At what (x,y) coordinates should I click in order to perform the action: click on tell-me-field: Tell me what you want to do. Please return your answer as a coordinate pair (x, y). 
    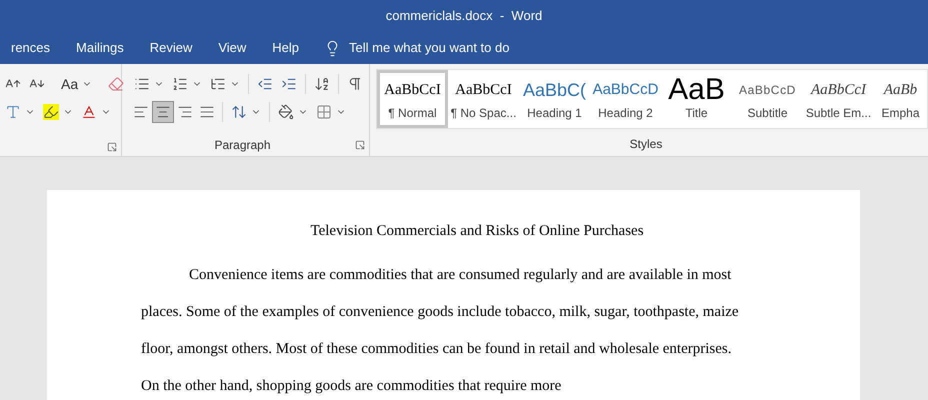
    Looking at the image, I should click on (417, 48).